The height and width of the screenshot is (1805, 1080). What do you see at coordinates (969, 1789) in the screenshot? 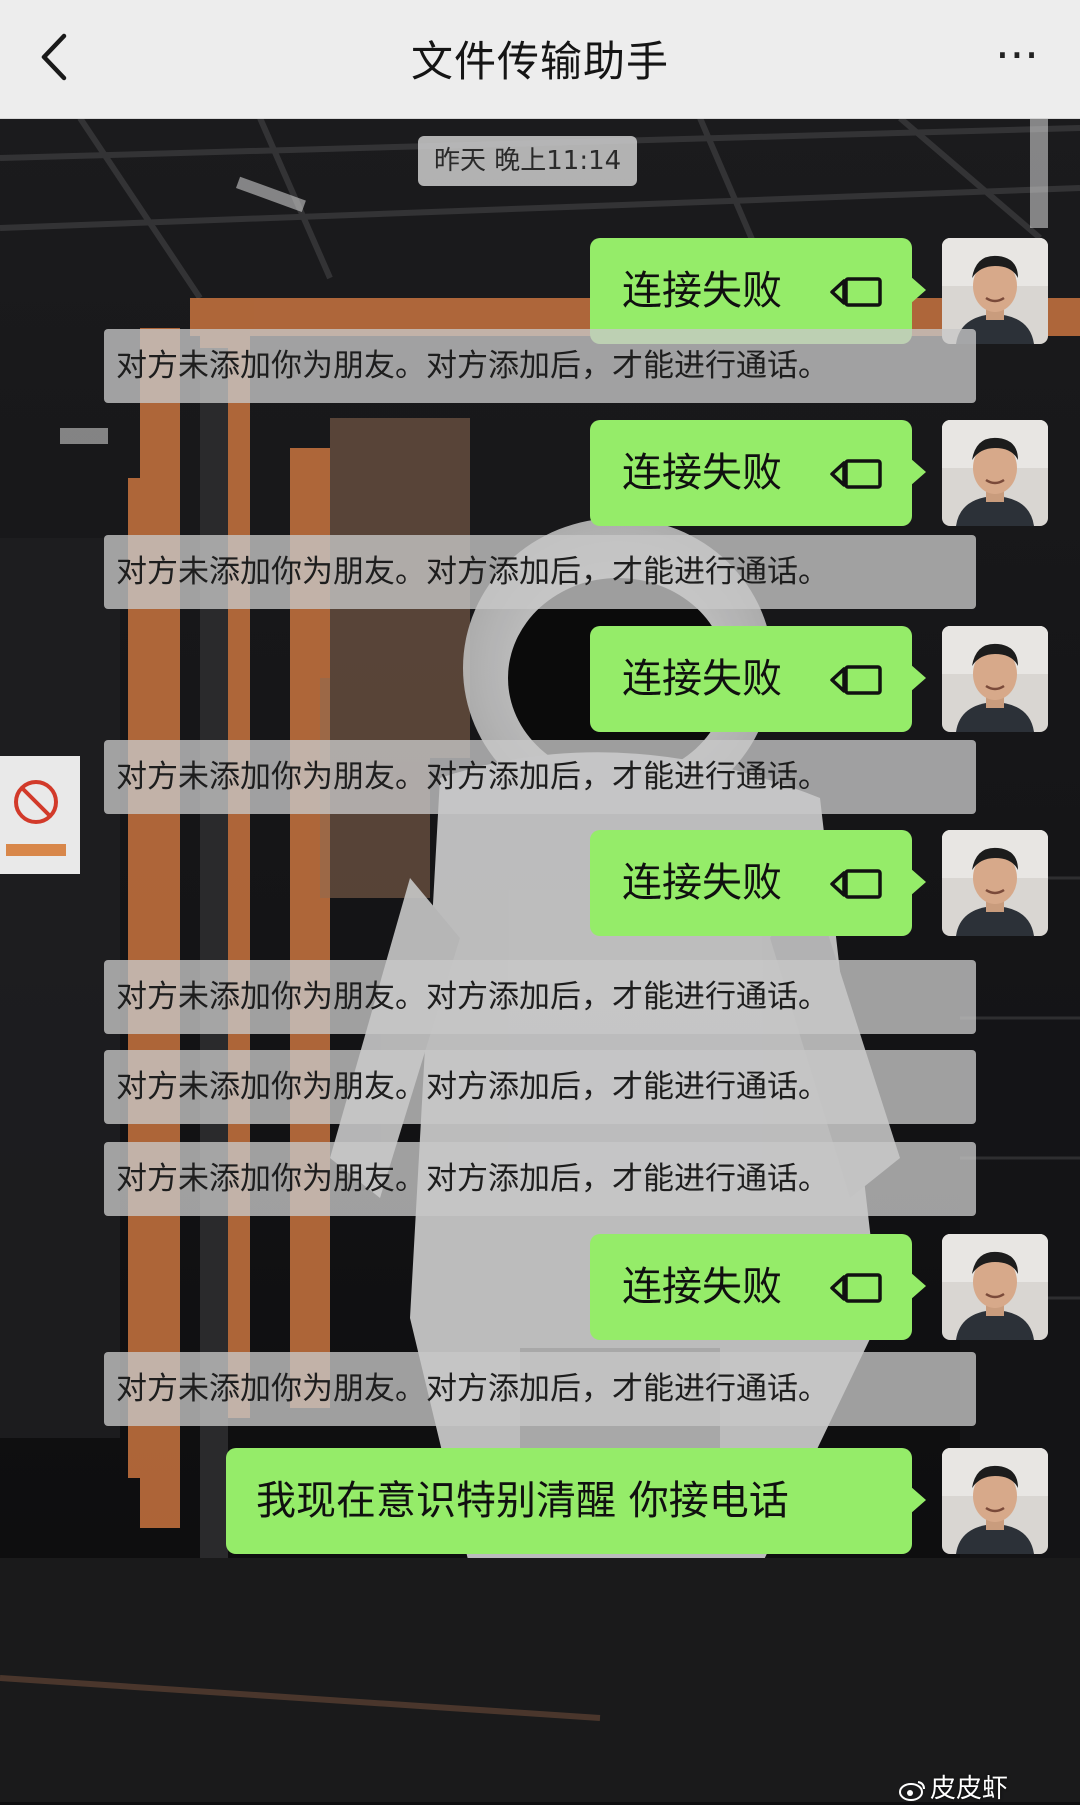
I see `watermark-text: 皮皮虾` at bounding box center [969, 1789].